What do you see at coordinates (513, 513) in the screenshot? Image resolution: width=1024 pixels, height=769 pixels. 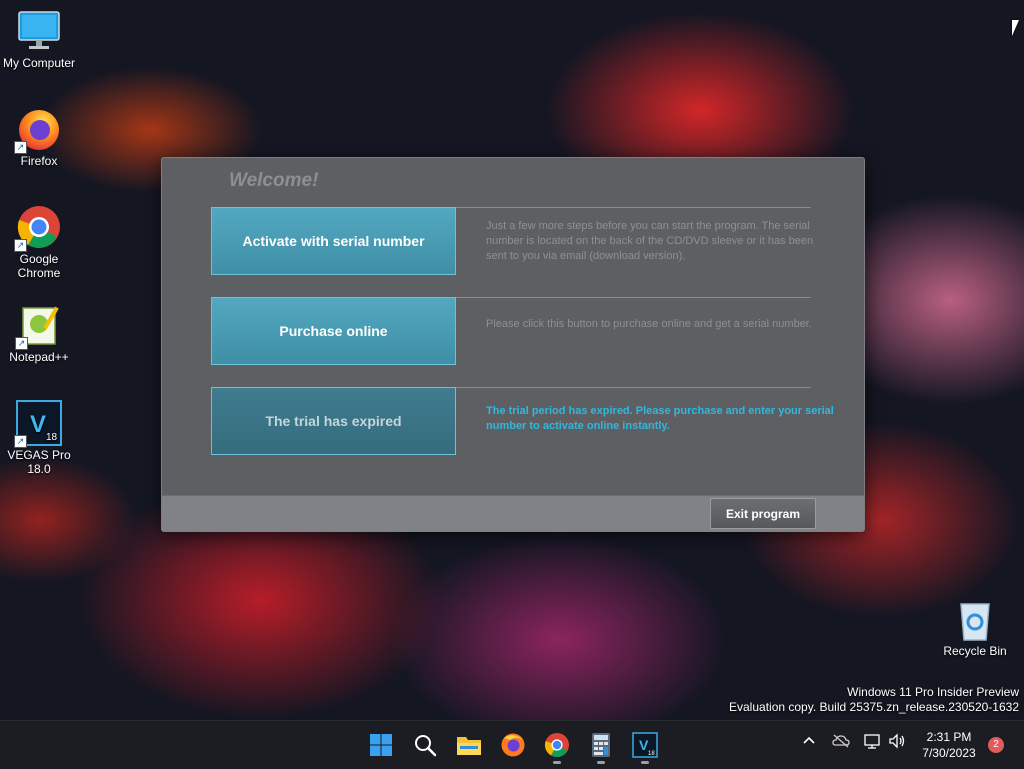 I see `dialog-footer: Exit program` at bounding box center [513, 513].